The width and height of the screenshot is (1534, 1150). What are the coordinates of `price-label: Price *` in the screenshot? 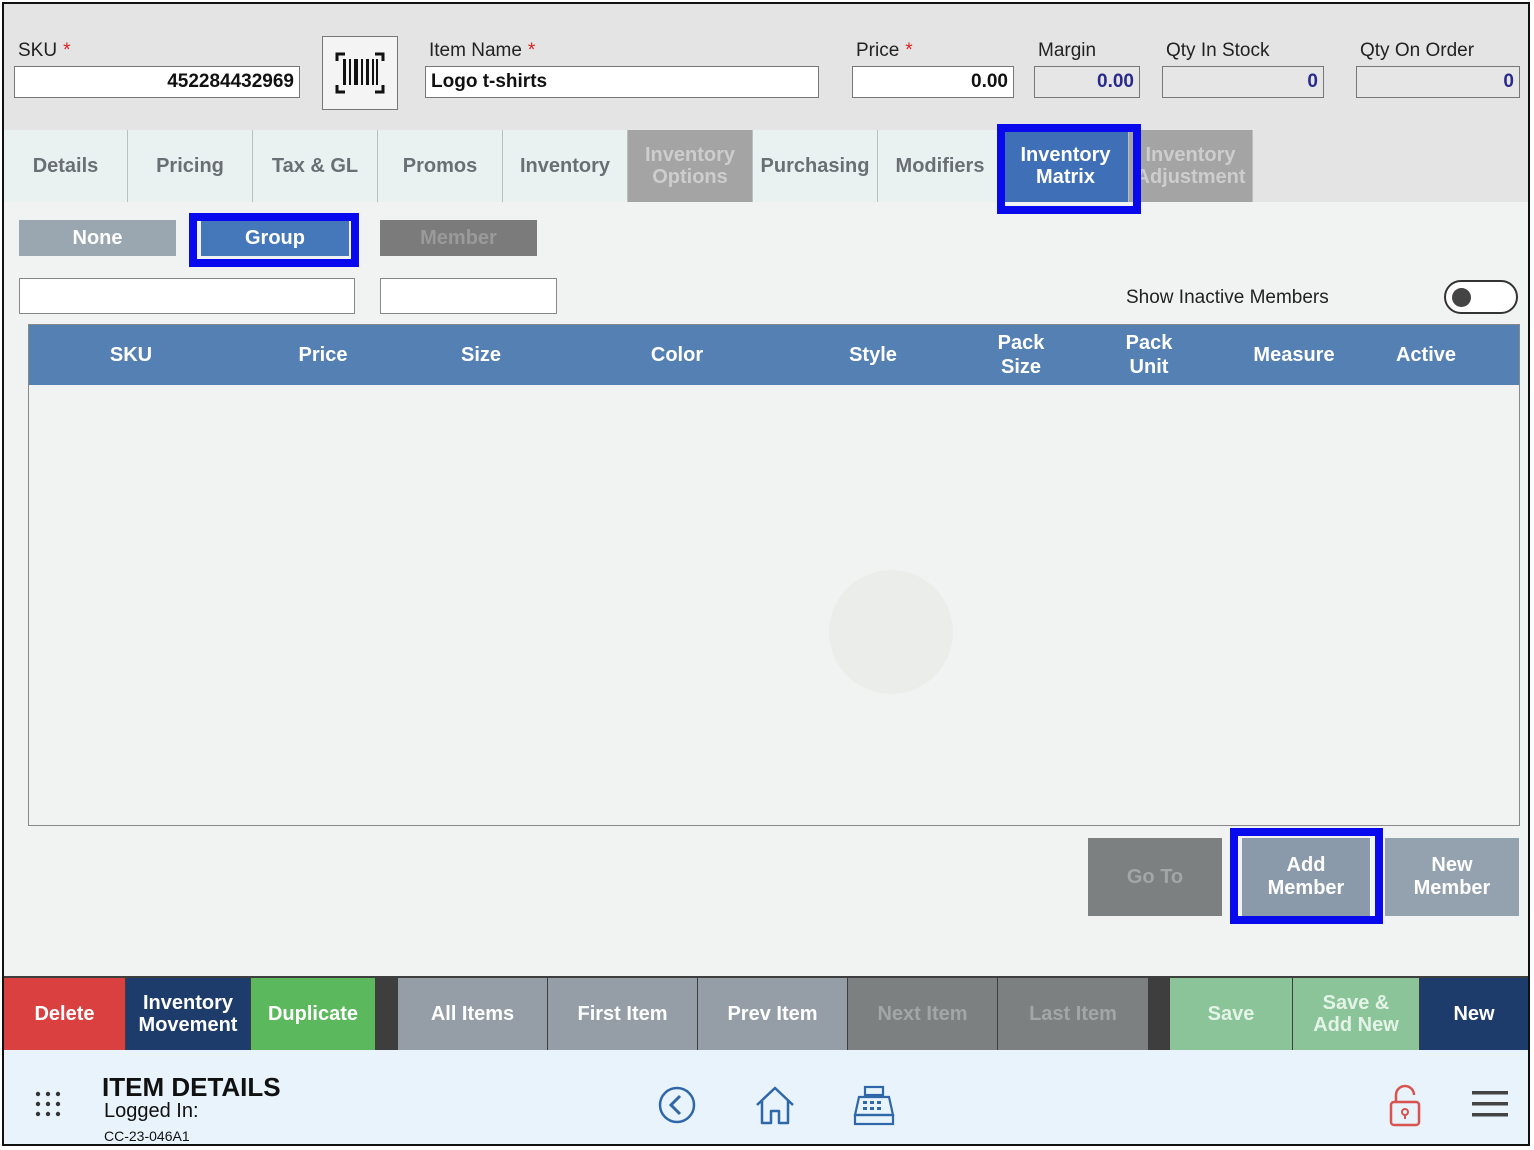 It's located at (884, 50).